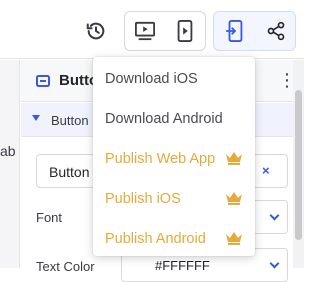 The image size is (320, 282). Describe the element at coordinates (43, 81) in the screenshot. I see `button-component-icon` at that location.